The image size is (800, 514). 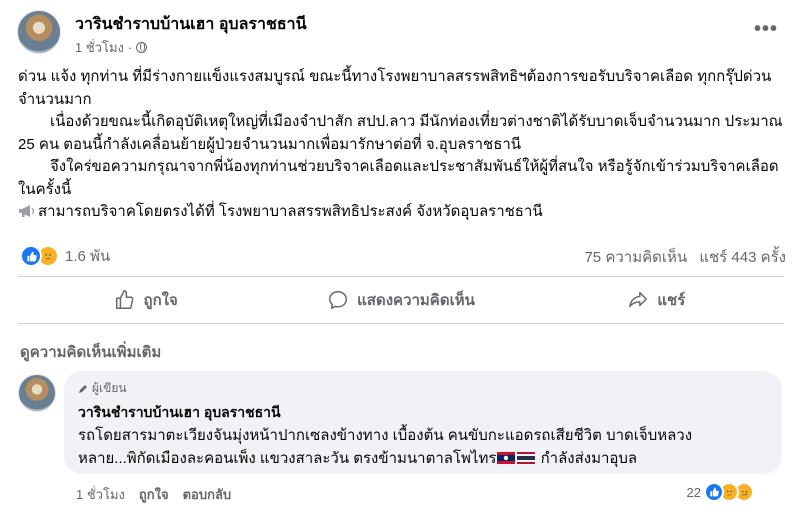 What do you see at coordinates (39, 32) in the screenshot?
I see `author-avatar` at bounding box center [39, 32].